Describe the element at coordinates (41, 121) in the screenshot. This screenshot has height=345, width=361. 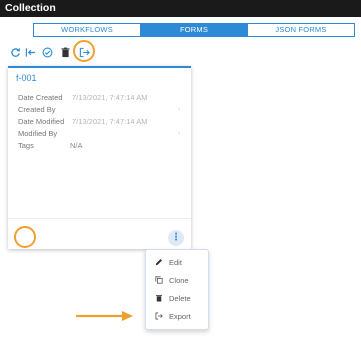
I see `date-modified-label: Date Modified` at that location.